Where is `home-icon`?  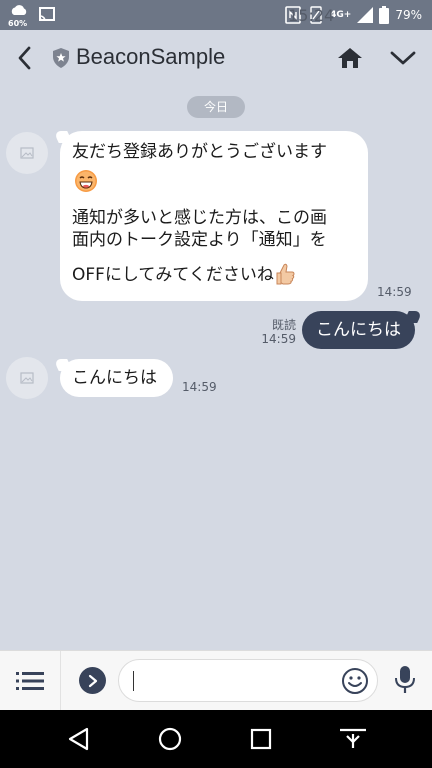 home-icon is located at coordinates (350, 58).